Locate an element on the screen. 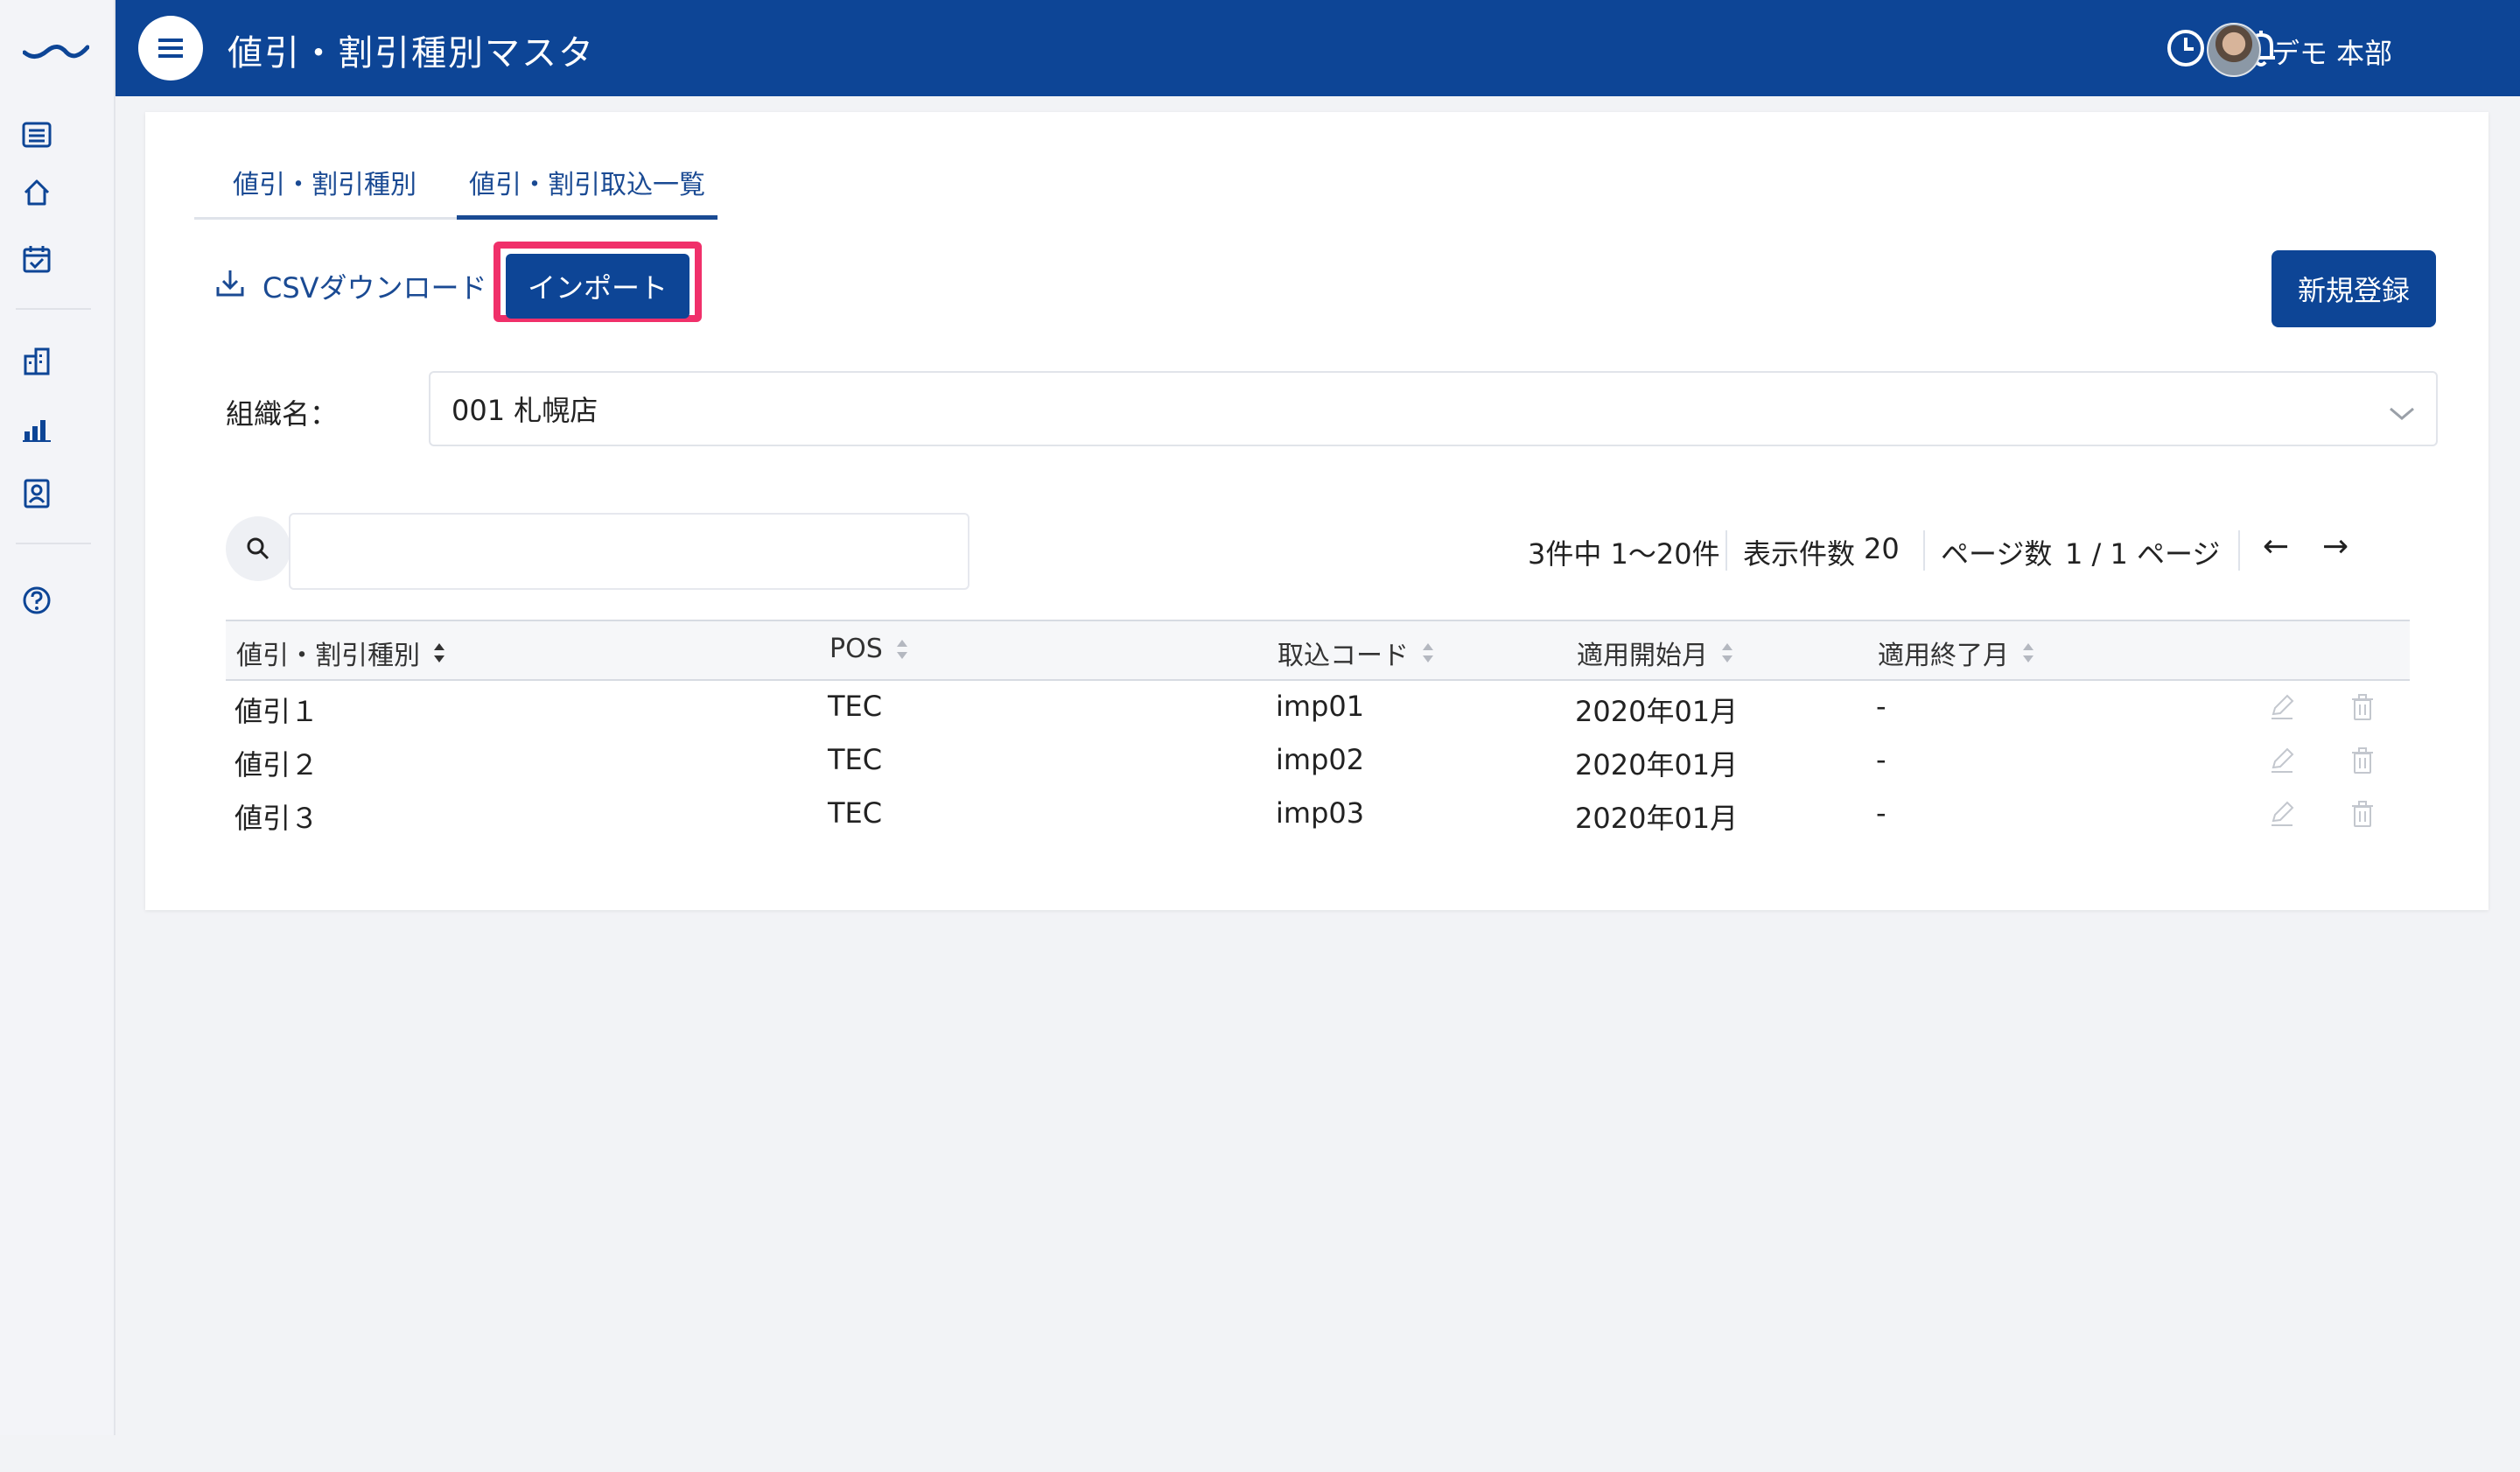  column-label: 適用開始月 is located at coordinates (1642, 656).